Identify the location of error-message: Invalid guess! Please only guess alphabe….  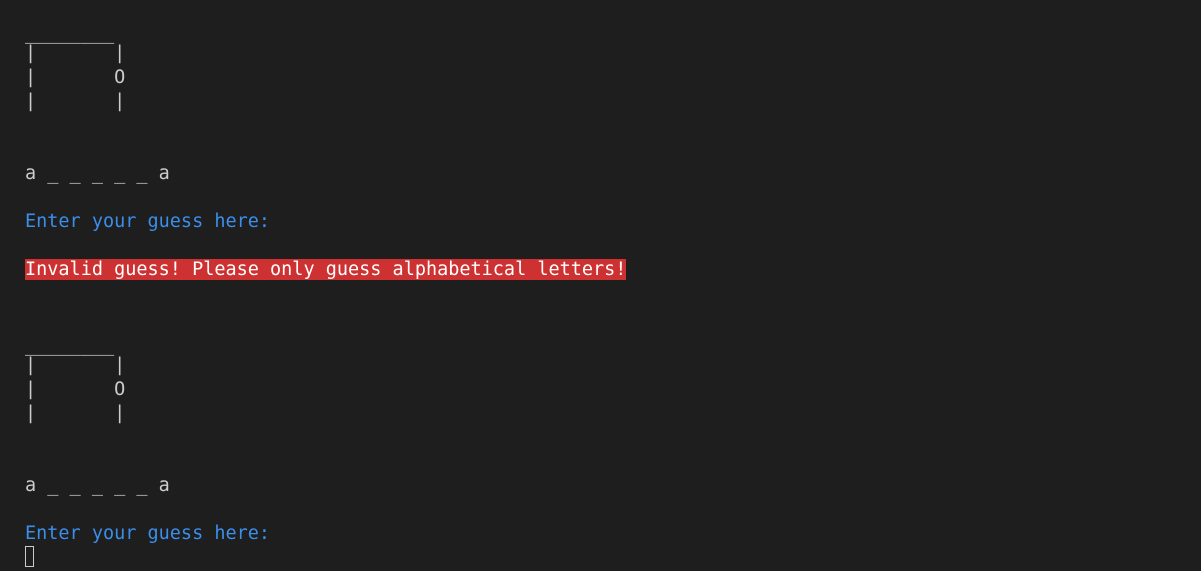
(326, 269).